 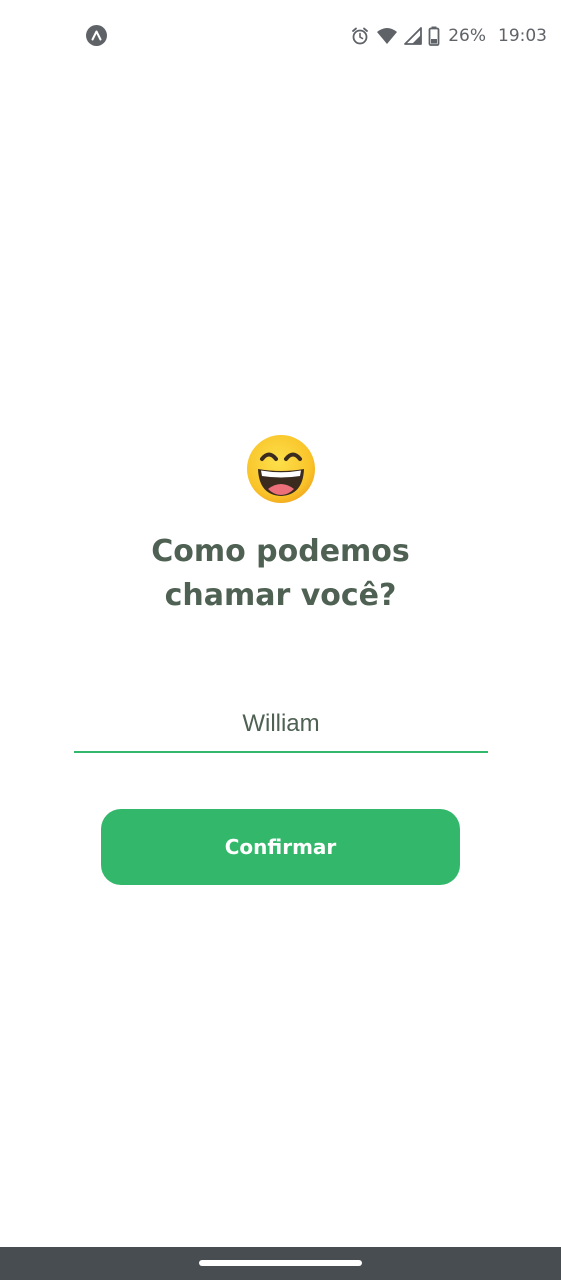 What do you see at coordinates (467, 36) in the screenshot?
I see `battery-percent: 26%` at bounding box center [467, 36].